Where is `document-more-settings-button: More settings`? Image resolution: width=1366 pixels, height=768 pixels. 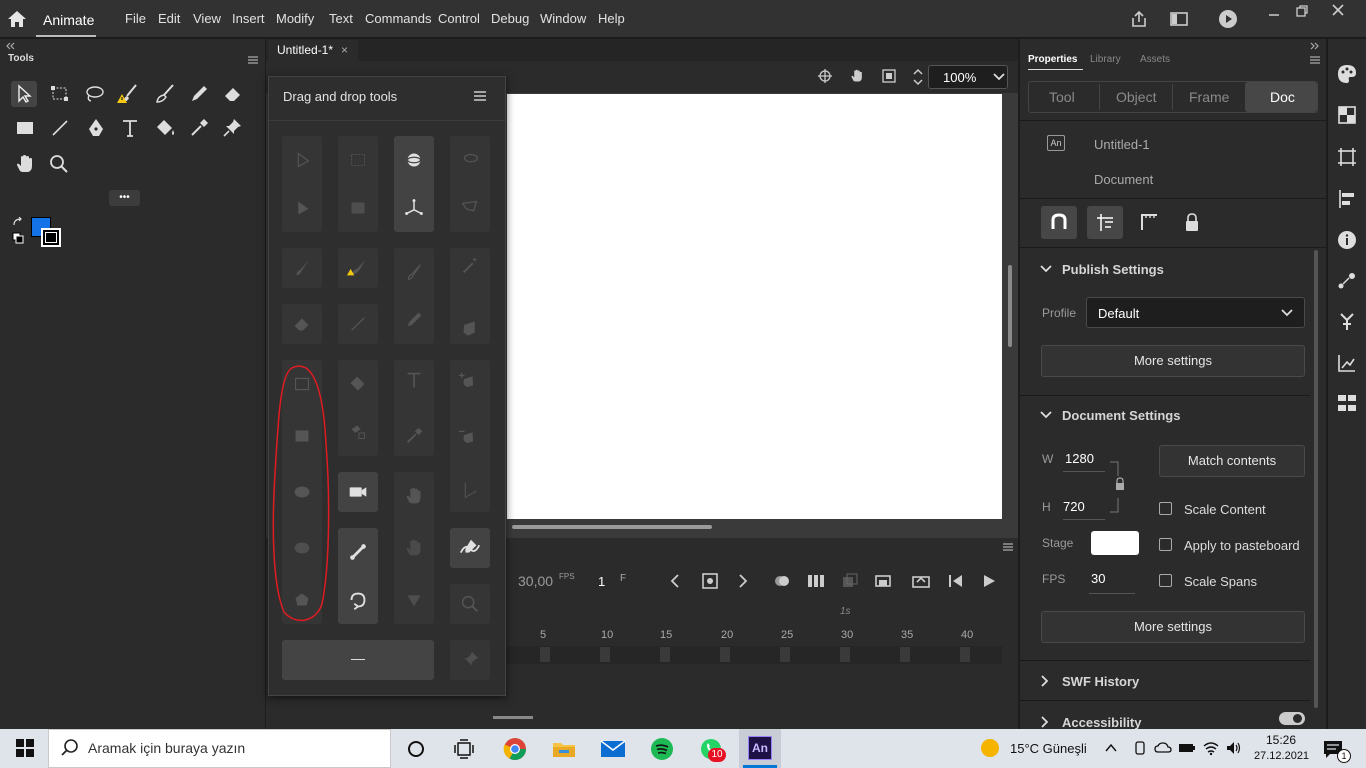 document-more-settings-button: More settings is located at coordinates (1173, 627).